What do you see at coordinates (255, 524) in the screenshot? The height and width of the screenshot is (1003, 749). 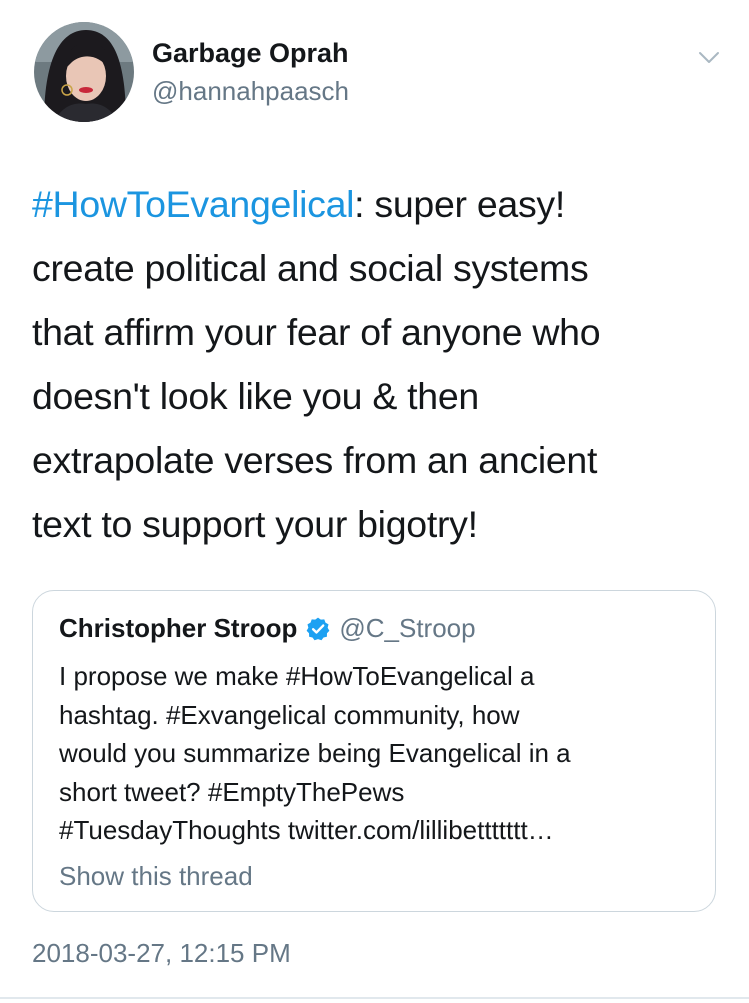 I see `tweet-line: text to support your bigotry!` at bounding box center [255, 524].